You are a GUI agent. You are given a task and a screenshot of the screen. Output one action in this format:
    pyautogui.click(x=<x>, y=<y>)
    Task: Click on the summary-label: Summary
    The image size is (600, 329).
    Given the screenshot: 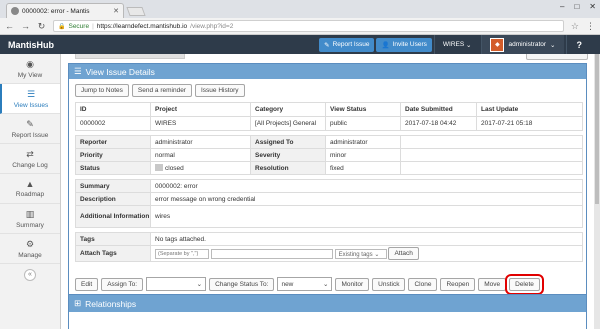 What is the action you would take?
    pyautogui.click(x=113, y=186)
    